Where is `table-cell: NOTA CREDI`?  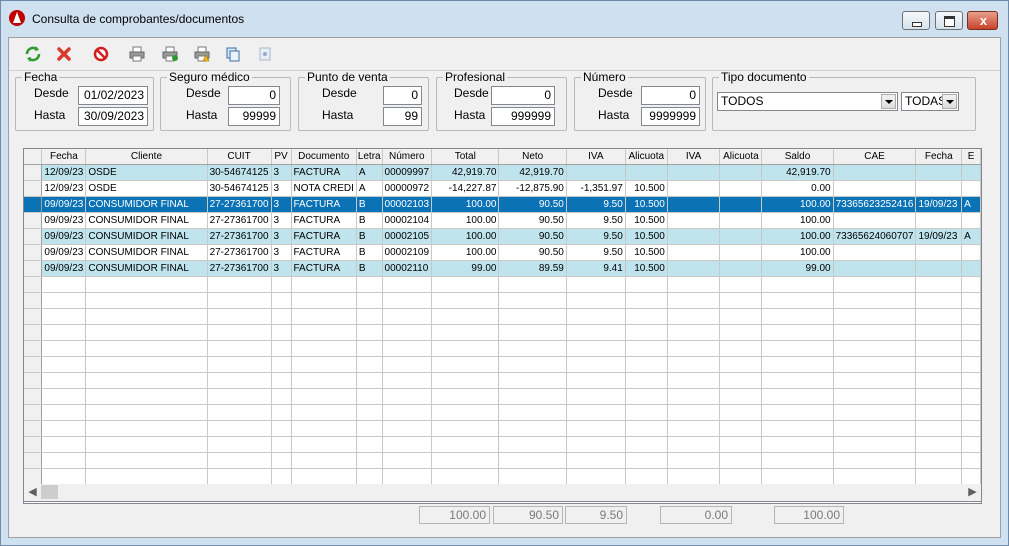 table-cell: NOTA CREDI is located at coordinates (324, 188).